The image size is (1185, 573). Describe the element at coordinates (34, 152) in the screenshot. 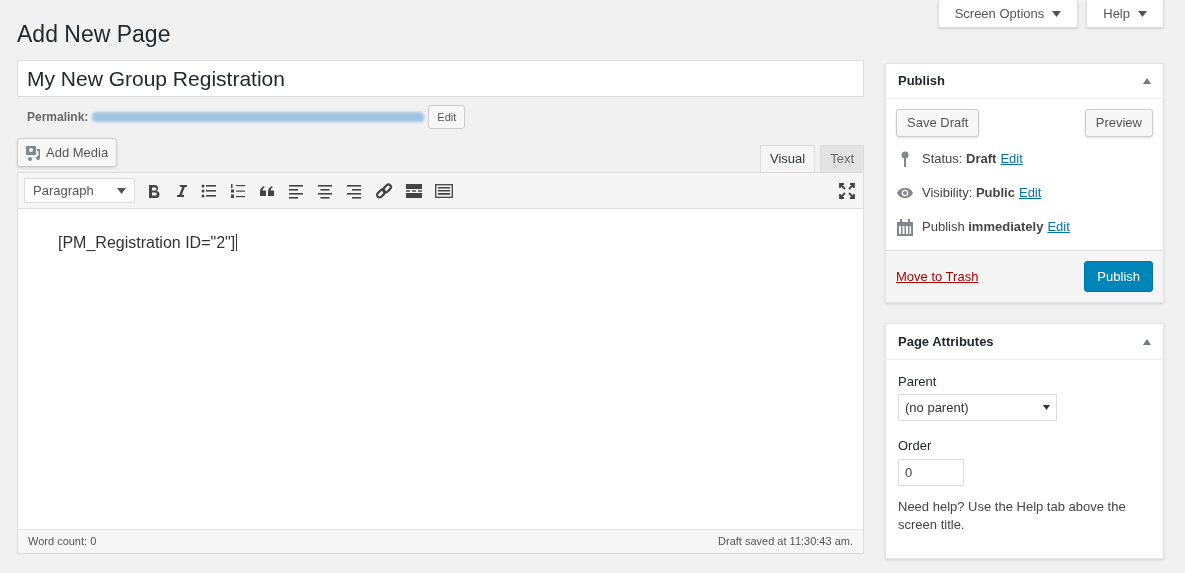

I see `media-icon` at that location.